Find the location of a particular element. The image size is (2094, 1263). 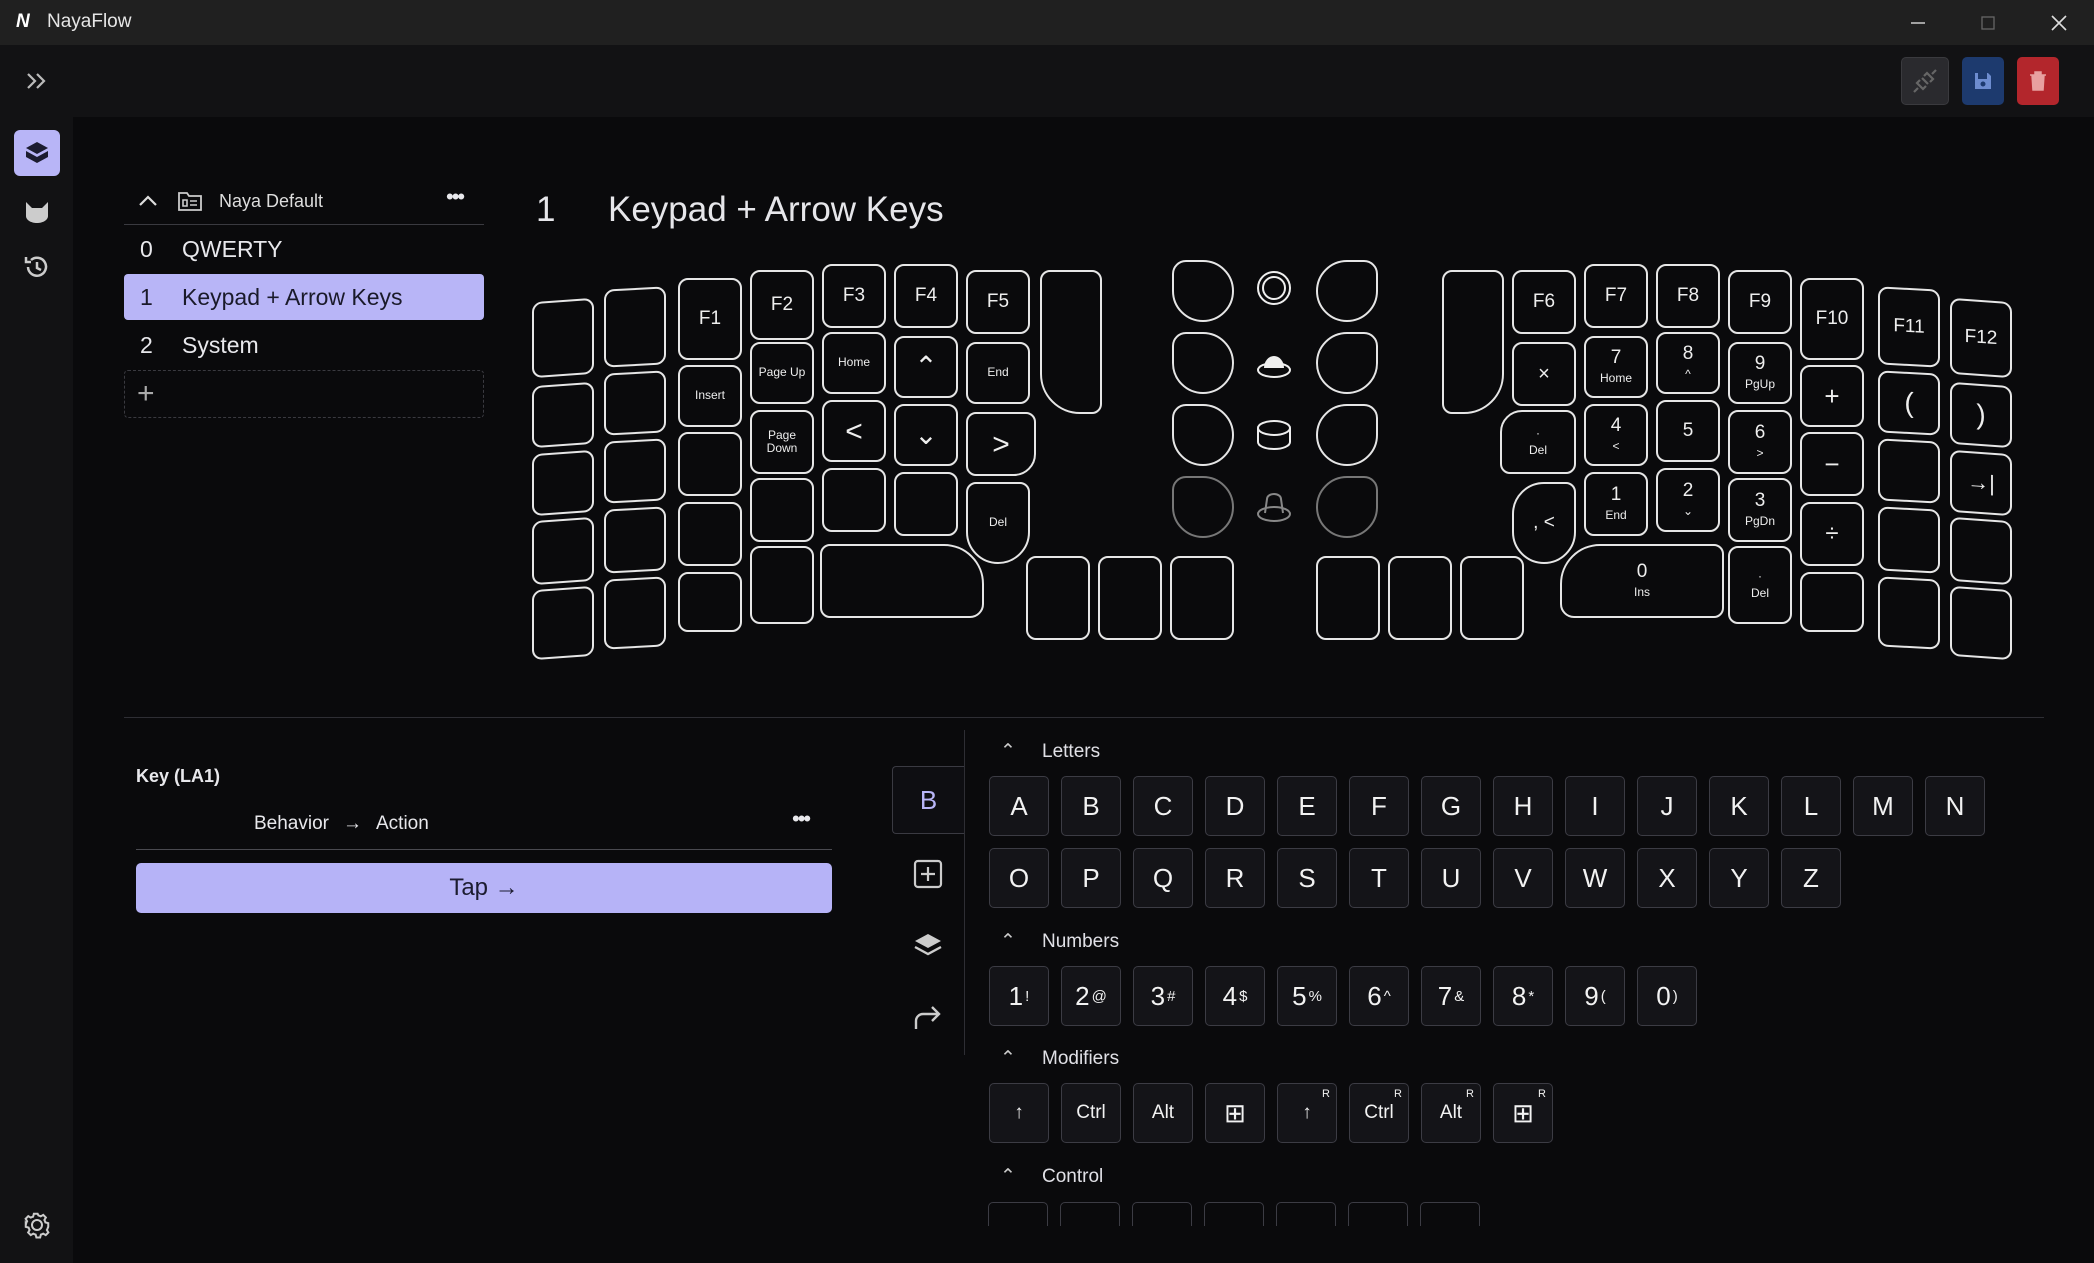

key-f10: F10 is located at coordinates (1832, 319).